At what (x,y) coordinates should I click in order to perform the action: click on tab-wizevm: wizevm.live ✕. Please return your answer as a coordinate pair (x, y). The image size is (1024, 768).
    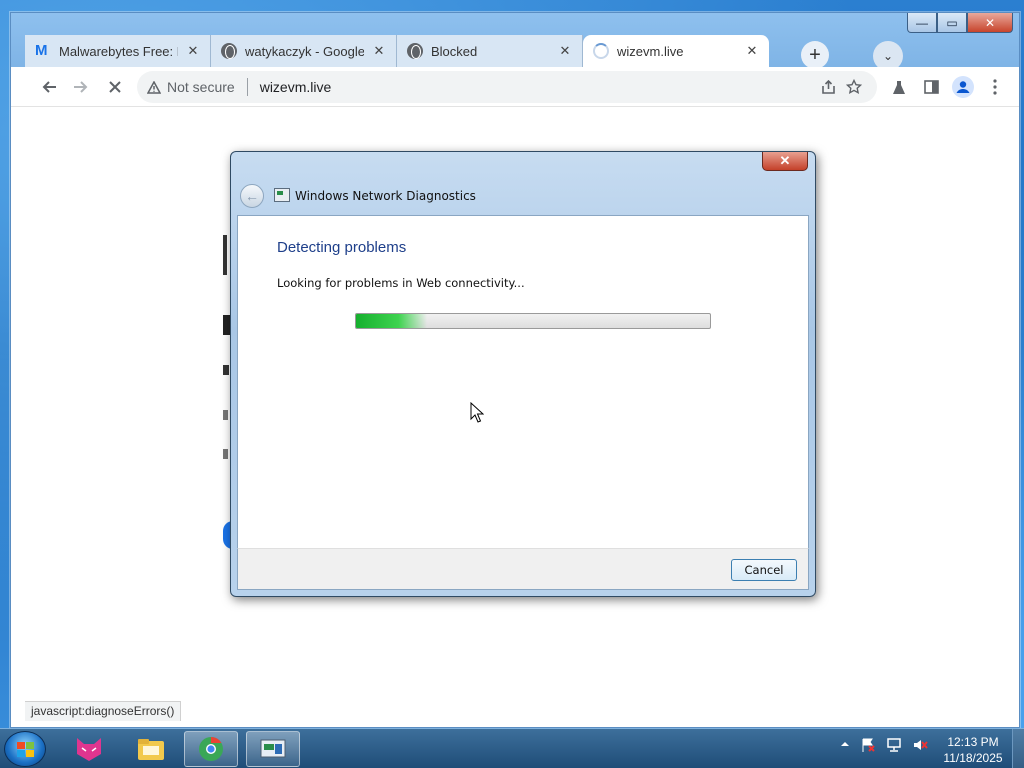
    Looking at the image, I should click on (676, 51).